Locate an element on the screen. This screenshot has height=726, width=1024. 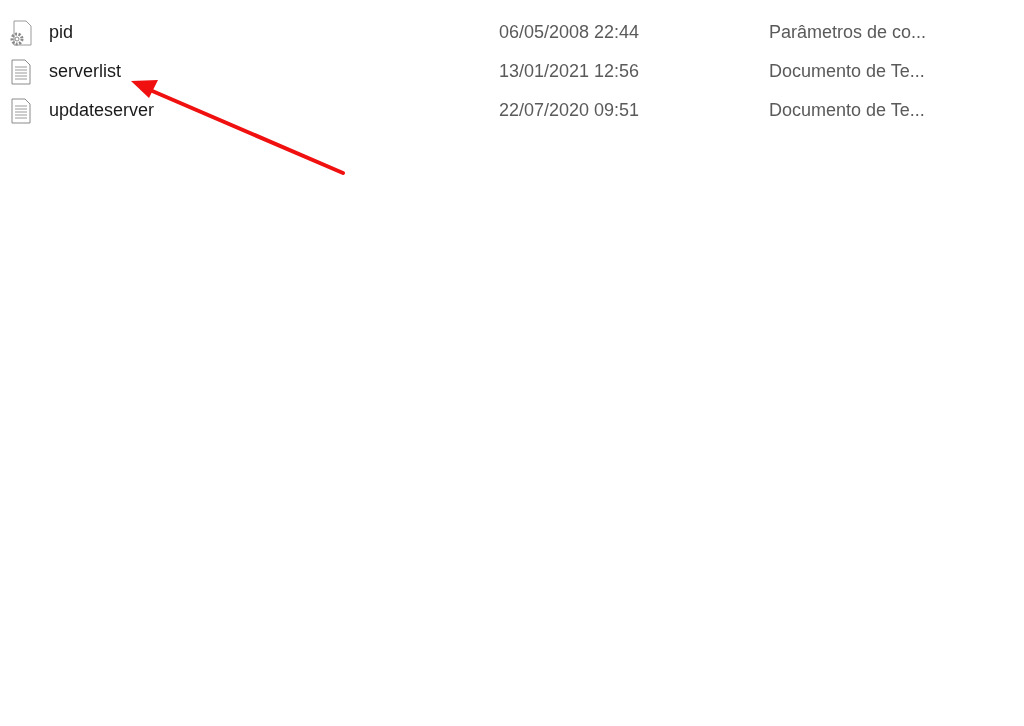
file-name: pid is located at coordinates (274, 32).